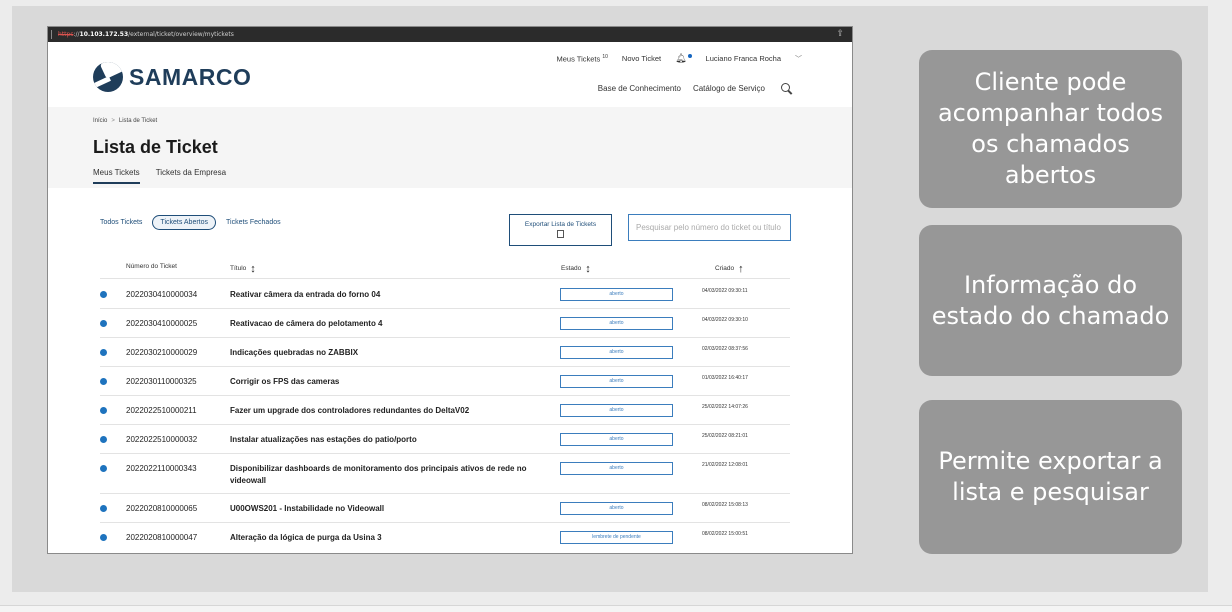  I want to click on created-date: 25/02/2022 14:07:26, so click(725, 407).